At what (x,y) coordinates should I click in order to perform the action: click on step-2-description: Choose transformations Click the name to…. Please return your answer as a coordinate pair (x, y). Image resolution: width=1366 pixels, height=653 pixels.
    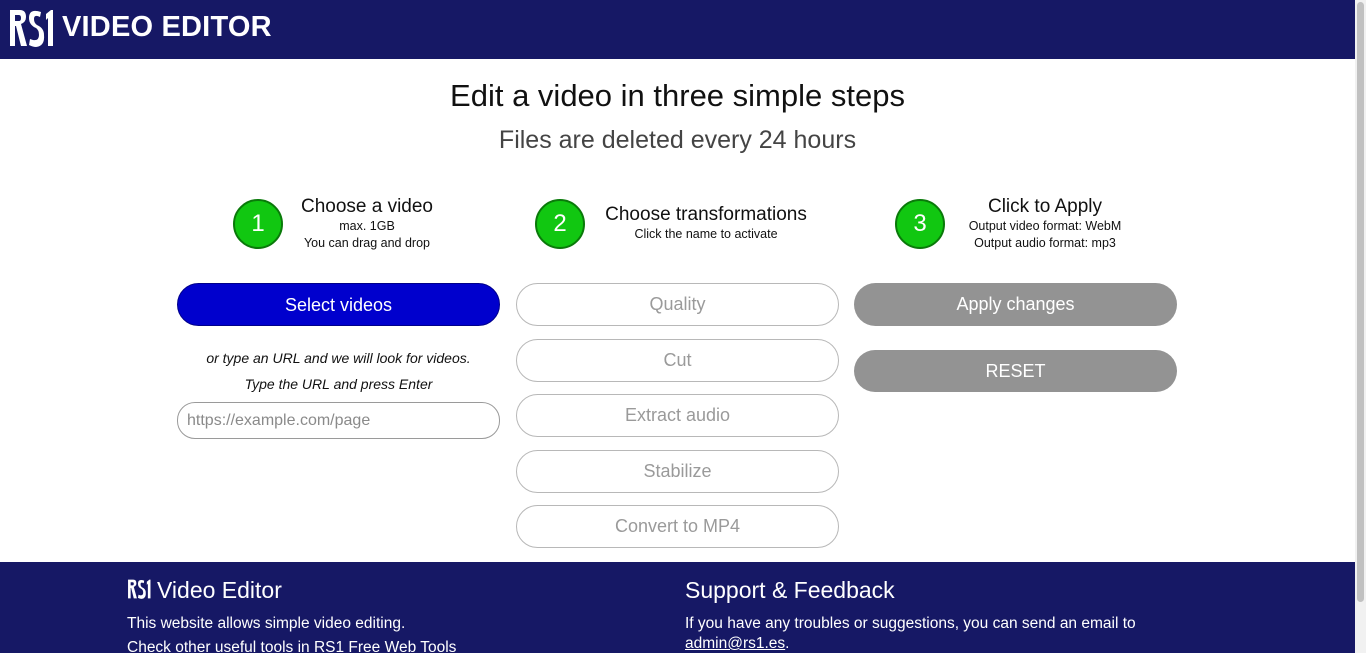
    Looking at the image, I should click on (706, 223).